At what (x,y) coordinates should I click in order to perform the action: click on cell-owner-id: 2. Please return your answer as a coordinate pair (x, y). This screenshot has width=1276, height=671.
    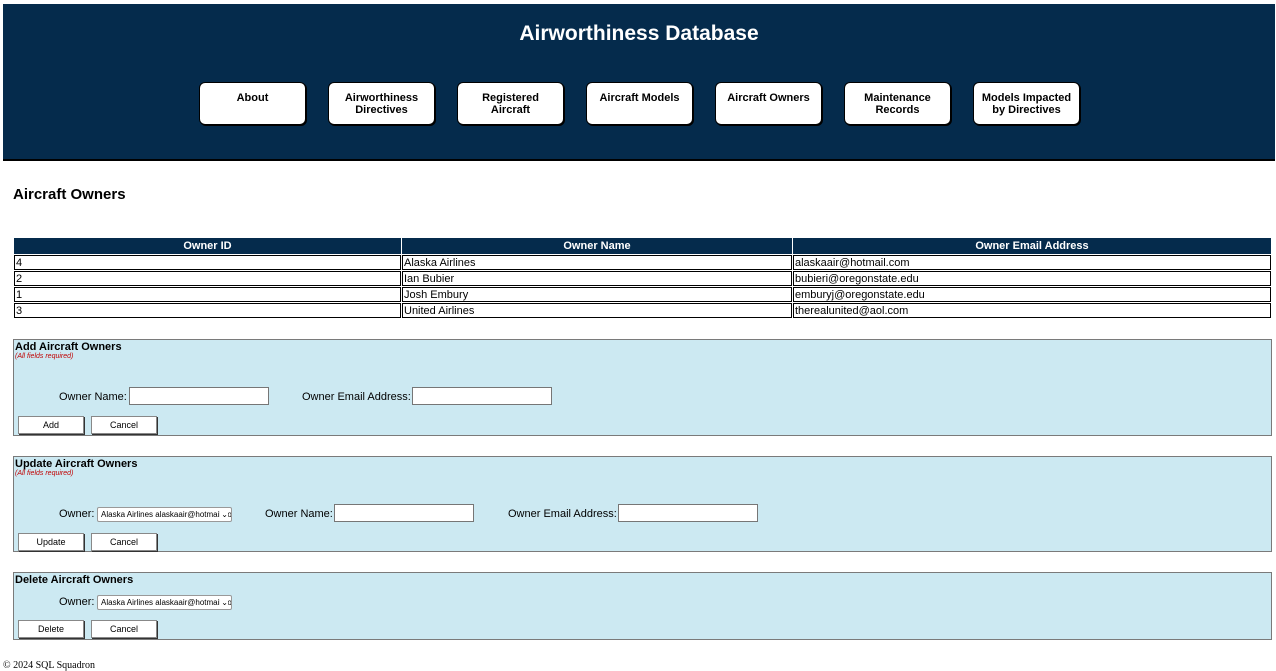
    Looking at the image, I should click on (207, 278).